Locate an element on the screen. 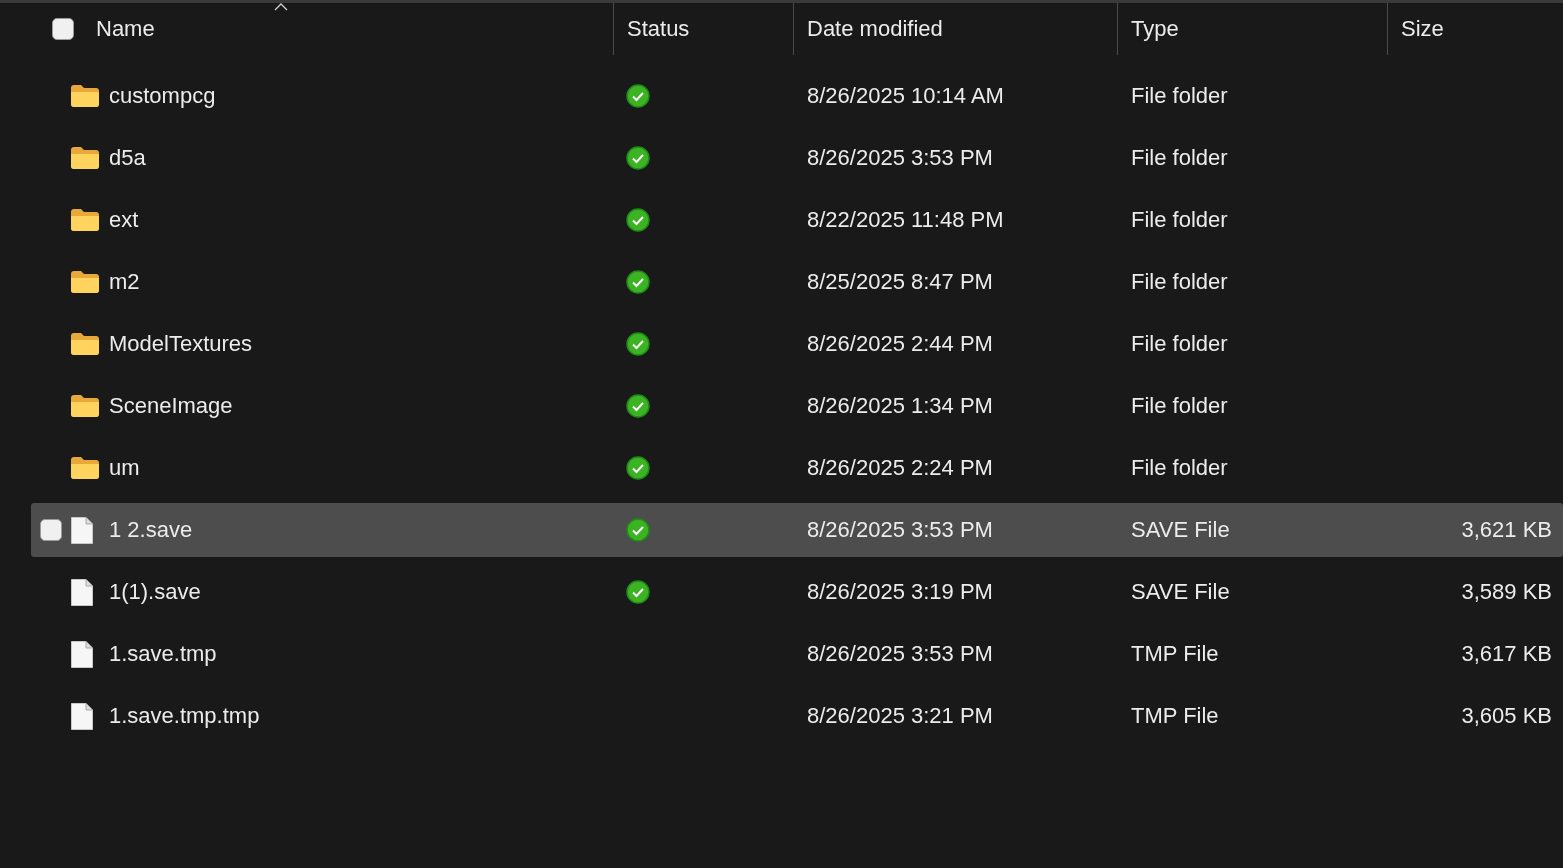 This screenshot has height=868, width=1563. date-modified: 8/22/2025 11:48 PM is located at coordinates (905, 220).